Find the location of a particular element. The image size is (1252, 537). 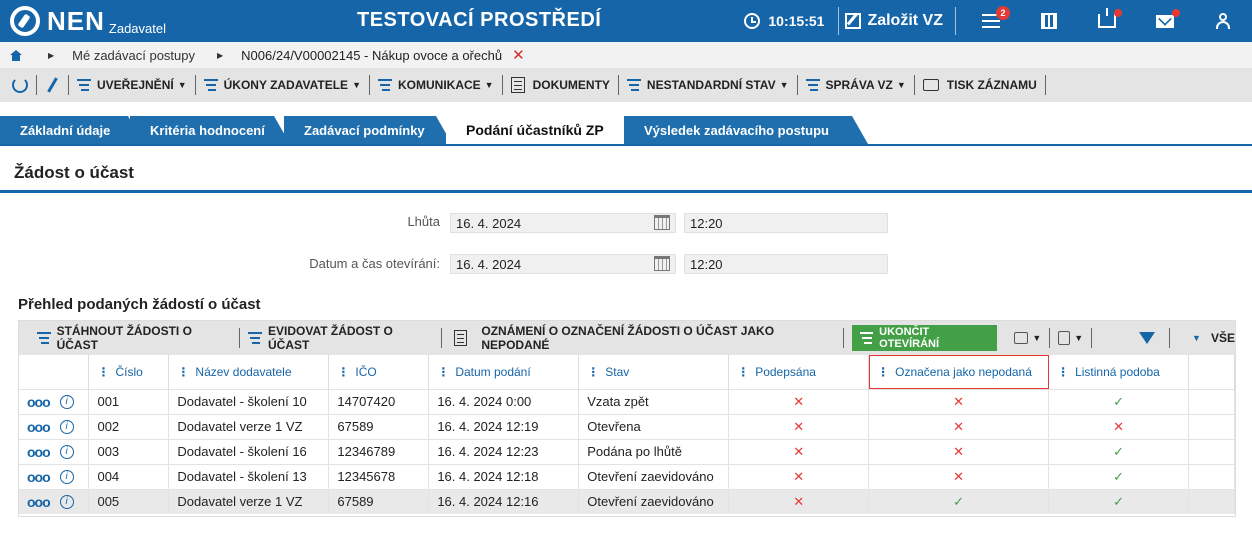

export-menu-button: ▼ is located at coordinates (1070, 338).